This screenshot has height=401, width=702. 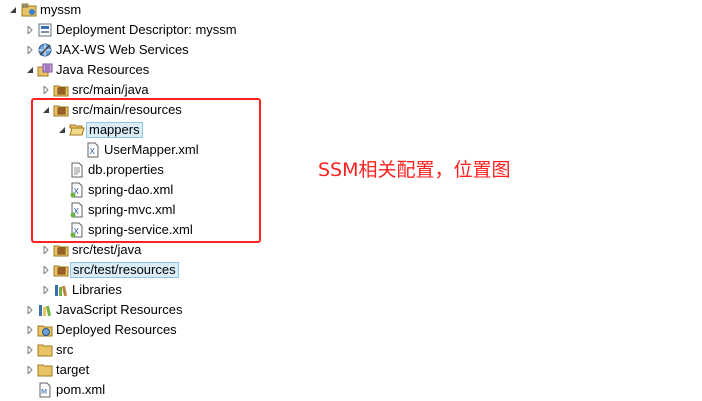 I want to click on tree-item-label: JavaScript Resources, so click(x=119, y=309).